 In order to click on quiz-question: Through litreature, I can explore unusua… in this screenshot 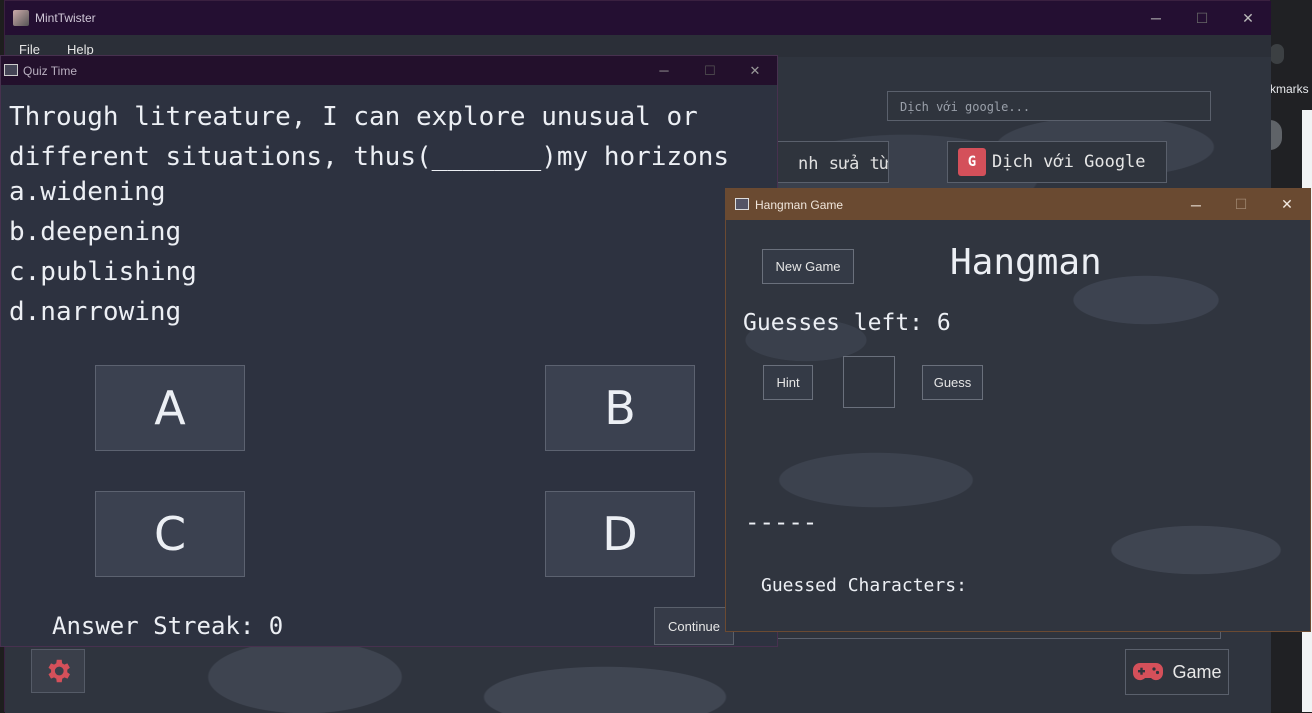, I will do `click(394, 137)`.